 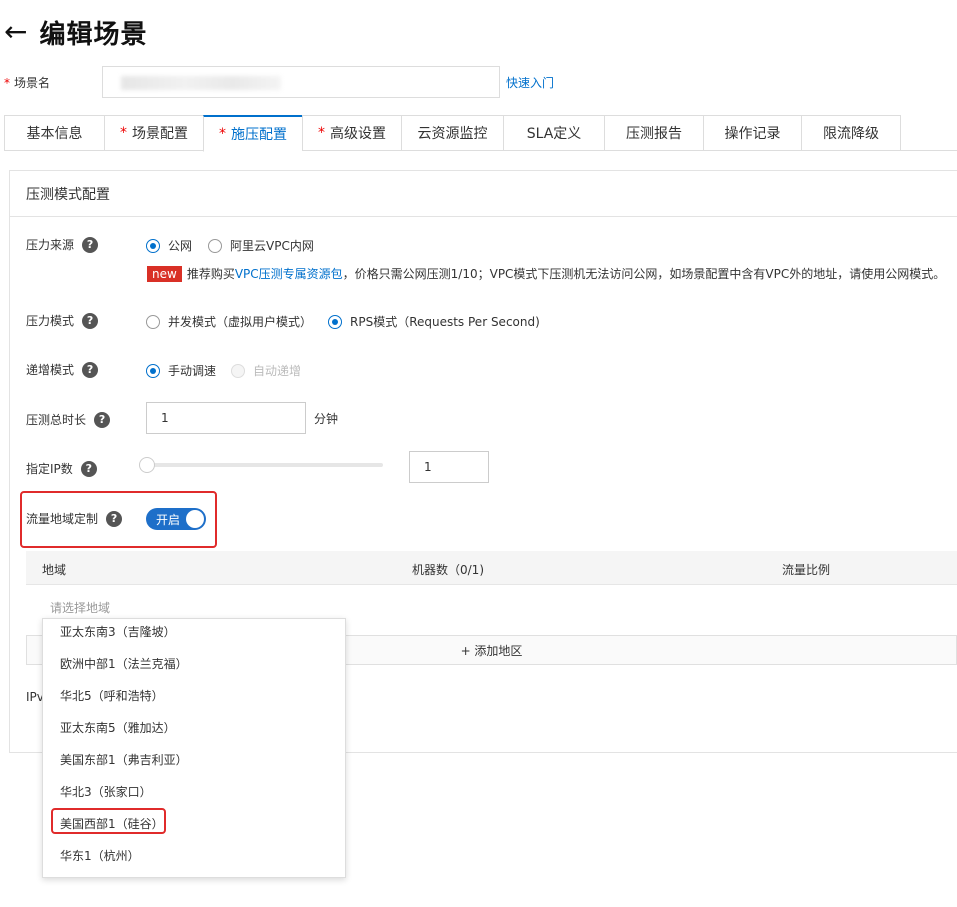 What do you see at coordinates (806, 570) in the screenshot?
I see `column-traffic-ratio: 流量比例` at bounding box center [806, 570].